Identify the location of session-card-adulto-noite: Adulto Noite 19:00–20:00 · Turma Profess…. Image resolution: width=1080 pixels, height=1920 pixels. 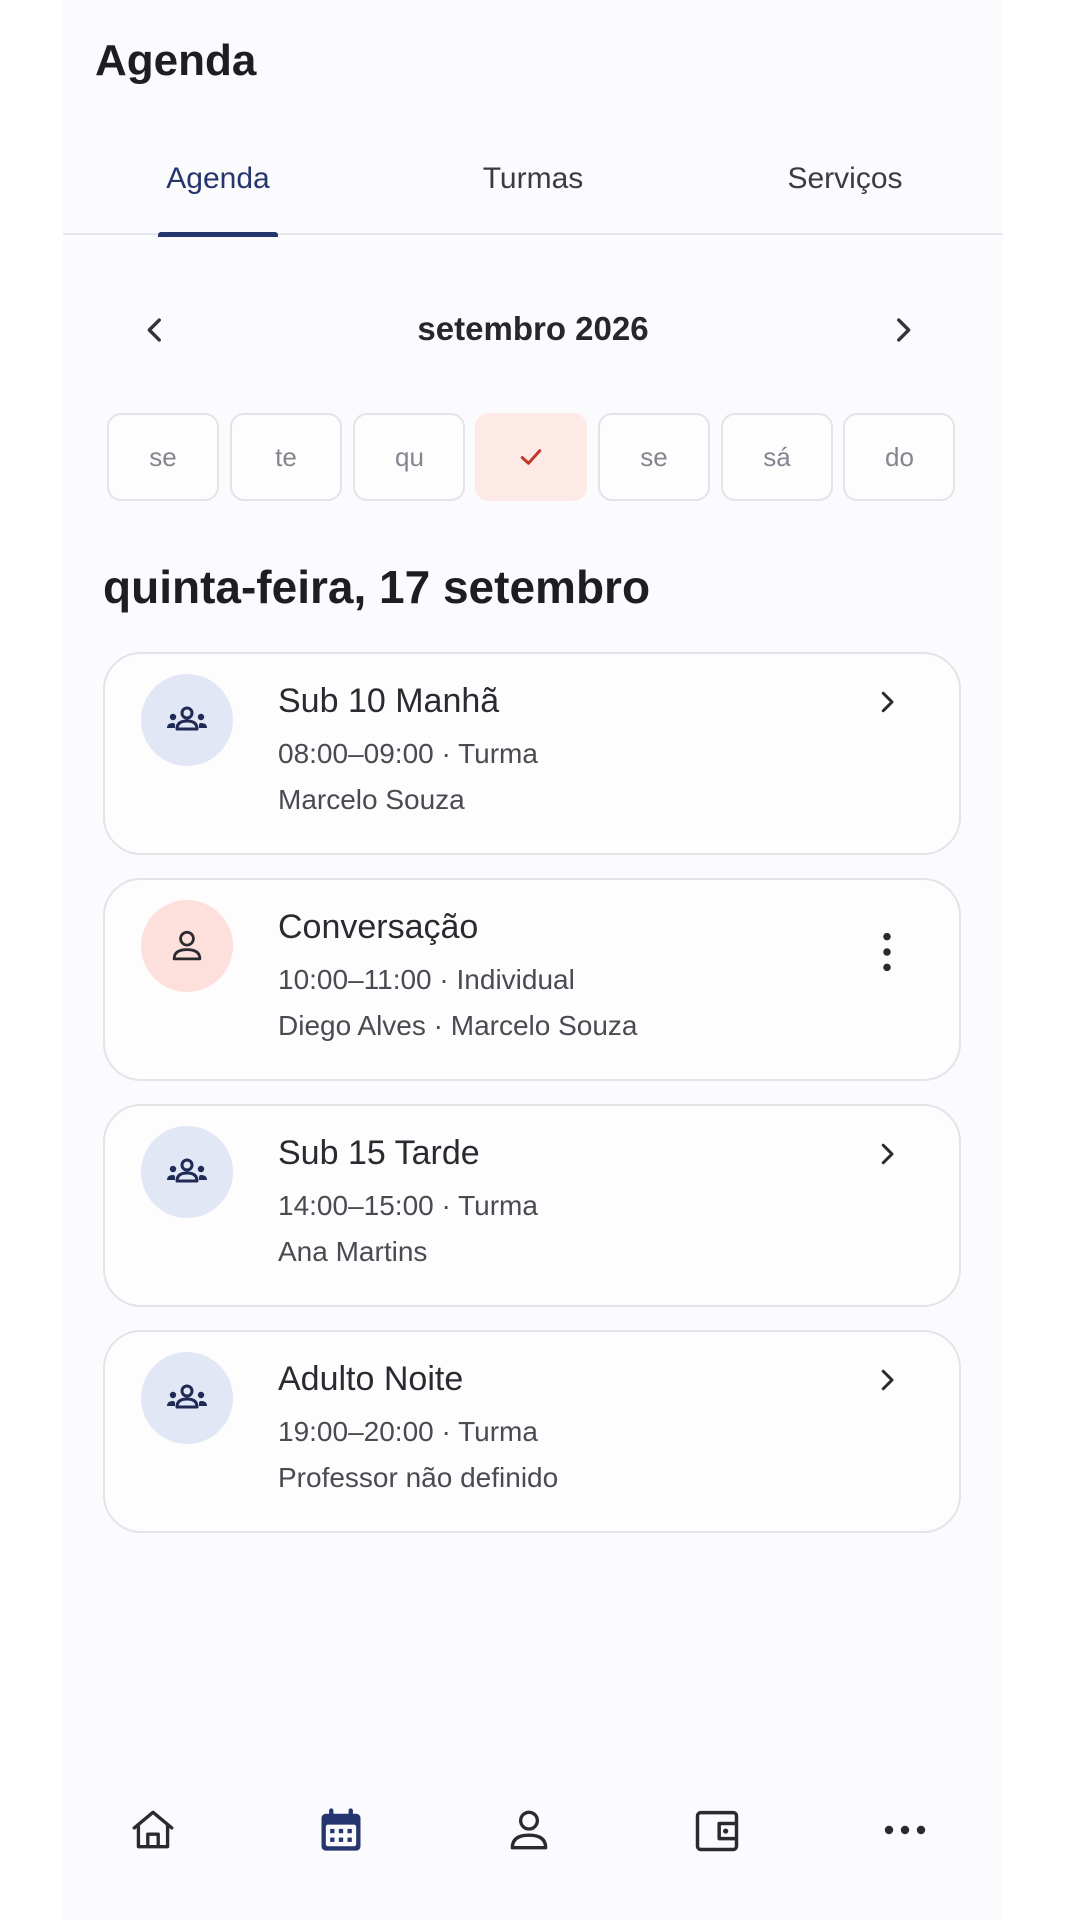
(532, 1431).